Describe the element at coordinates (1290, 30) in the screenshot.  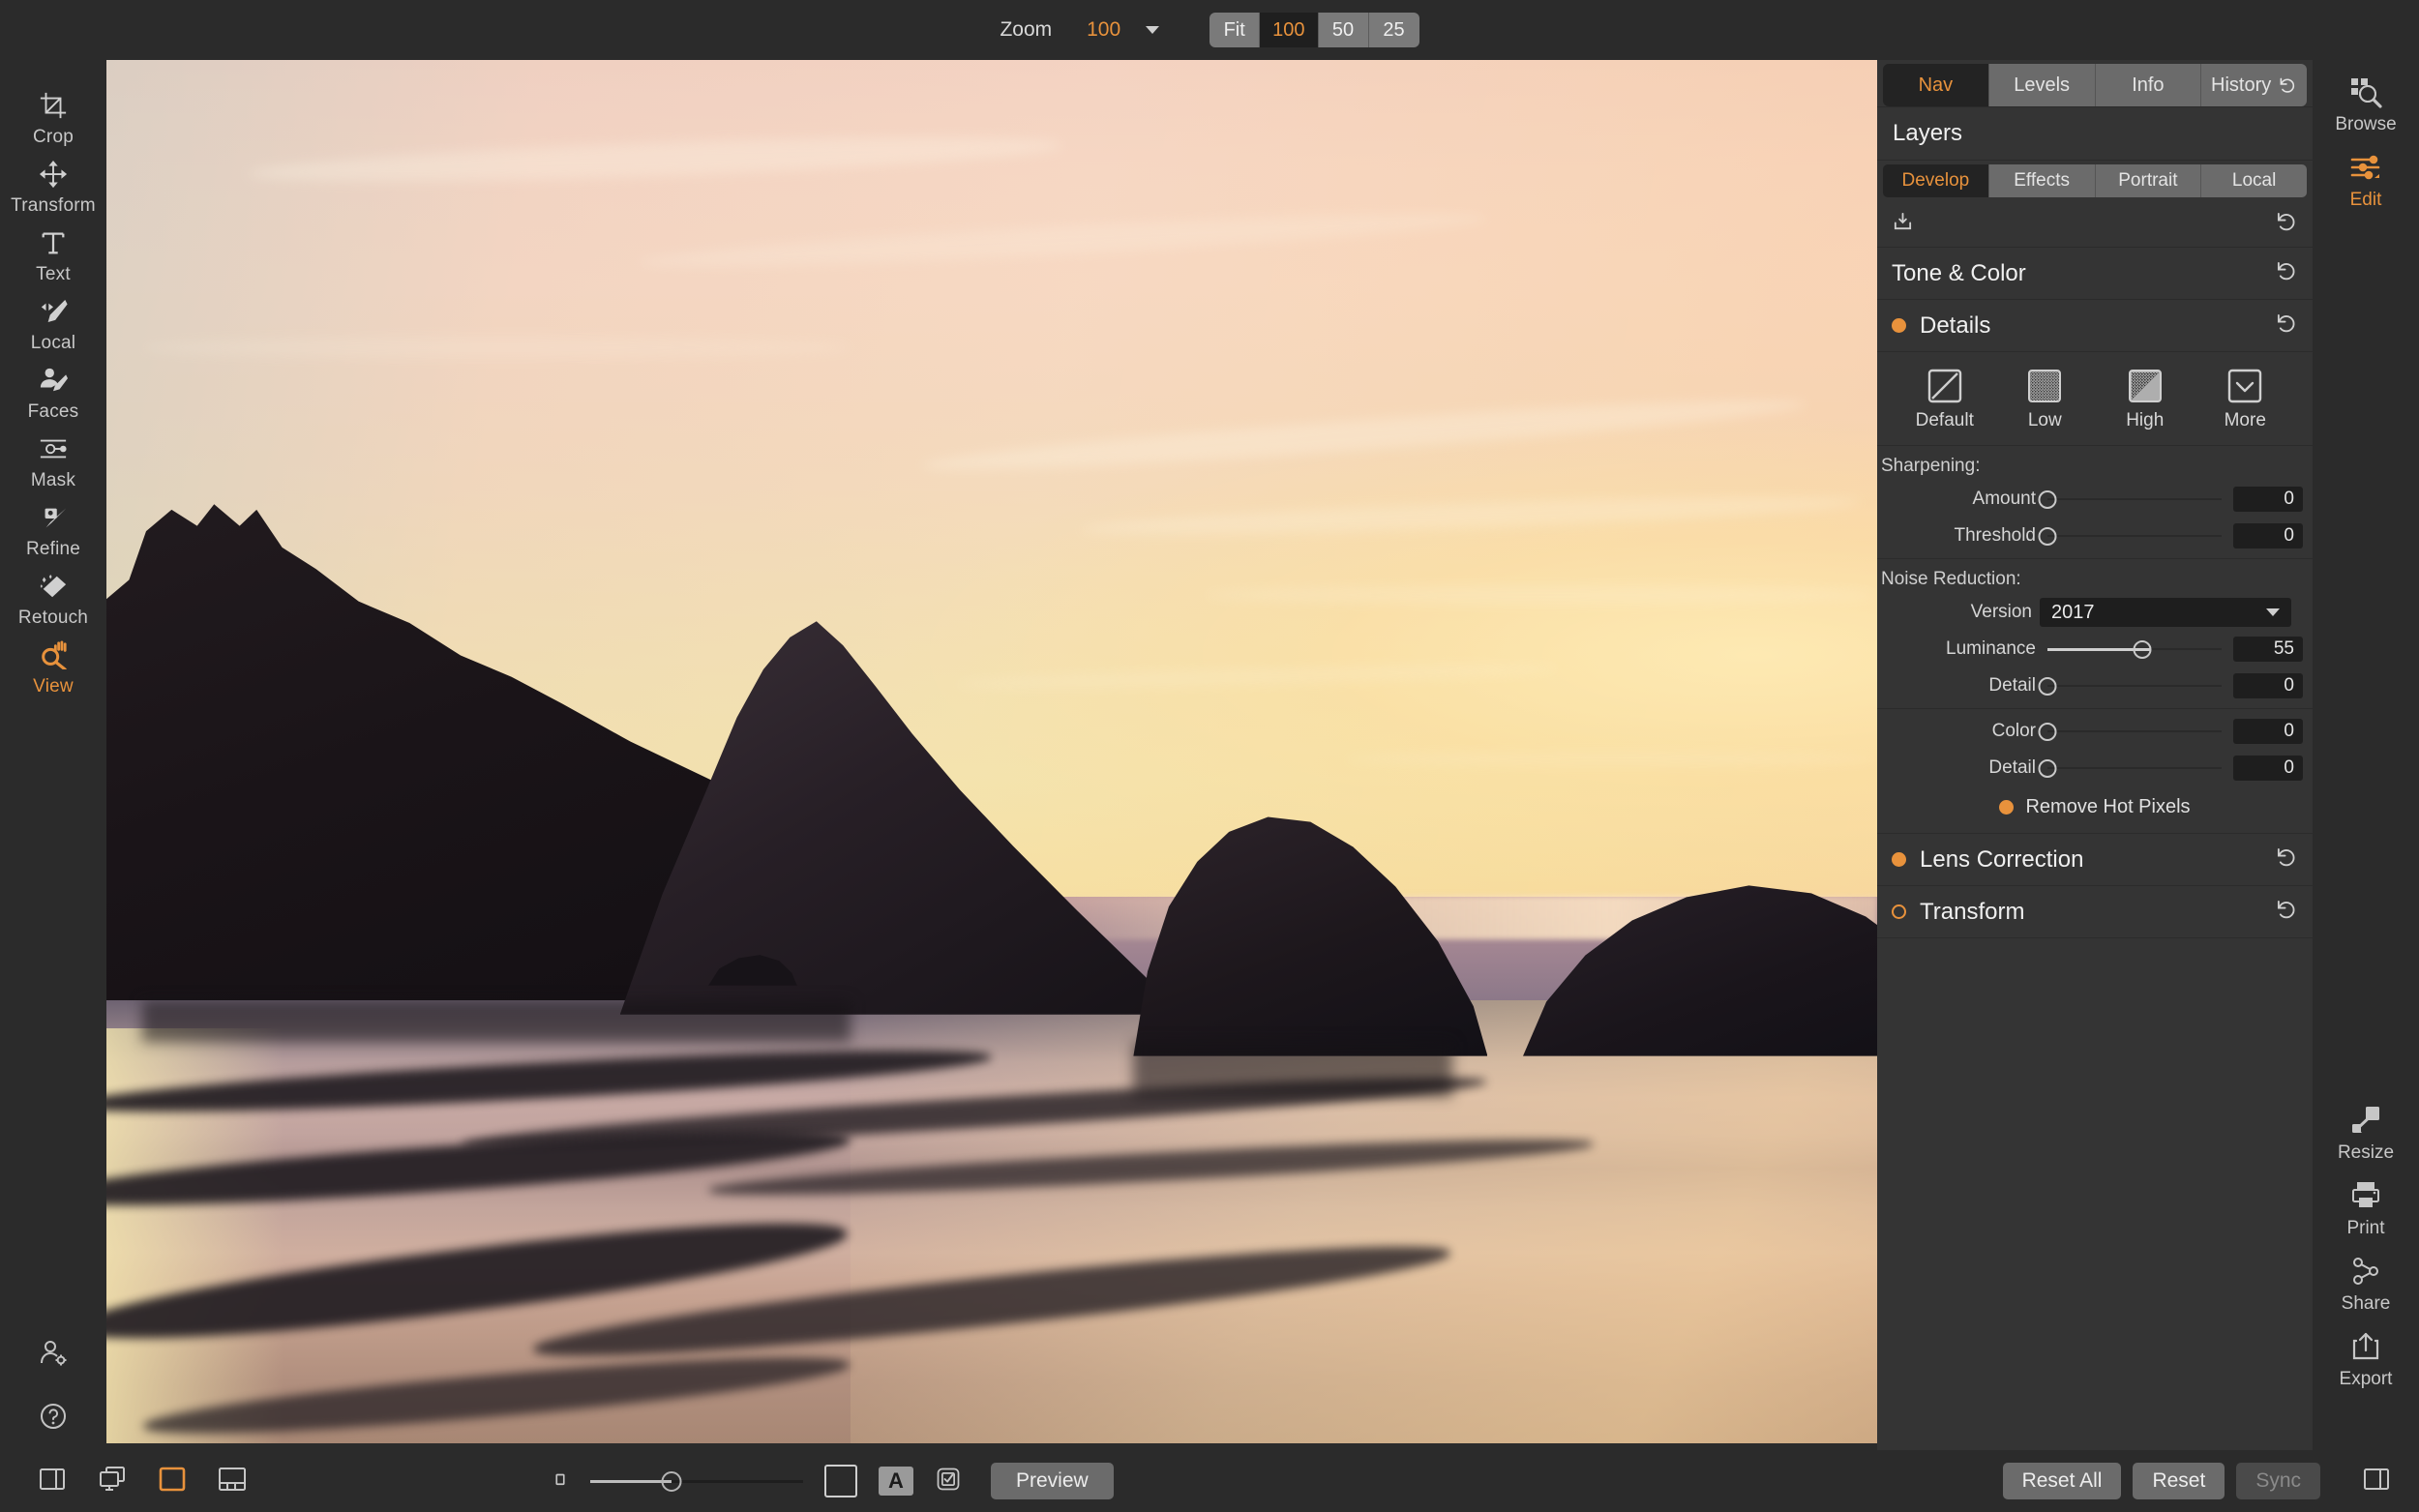
I see `zoom-preset-100: 100` at that location.